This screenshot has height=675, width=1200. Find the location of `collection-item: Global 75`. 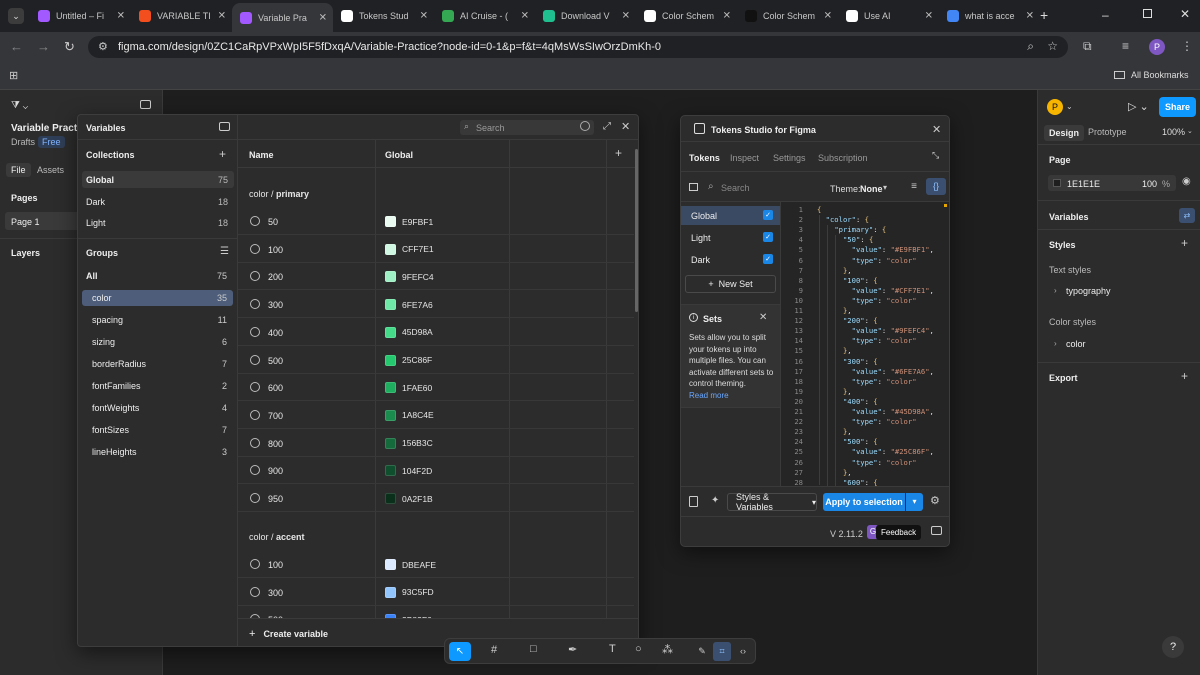

collection-item: Global 75 is located at coordinates (158, 179).